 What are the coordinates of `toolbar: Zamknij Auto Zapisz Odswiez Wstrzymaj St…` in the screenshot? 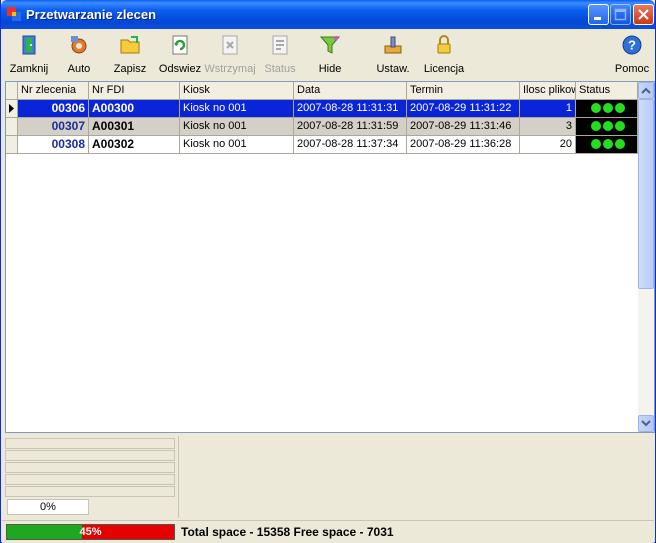 It's located at (328, 53).